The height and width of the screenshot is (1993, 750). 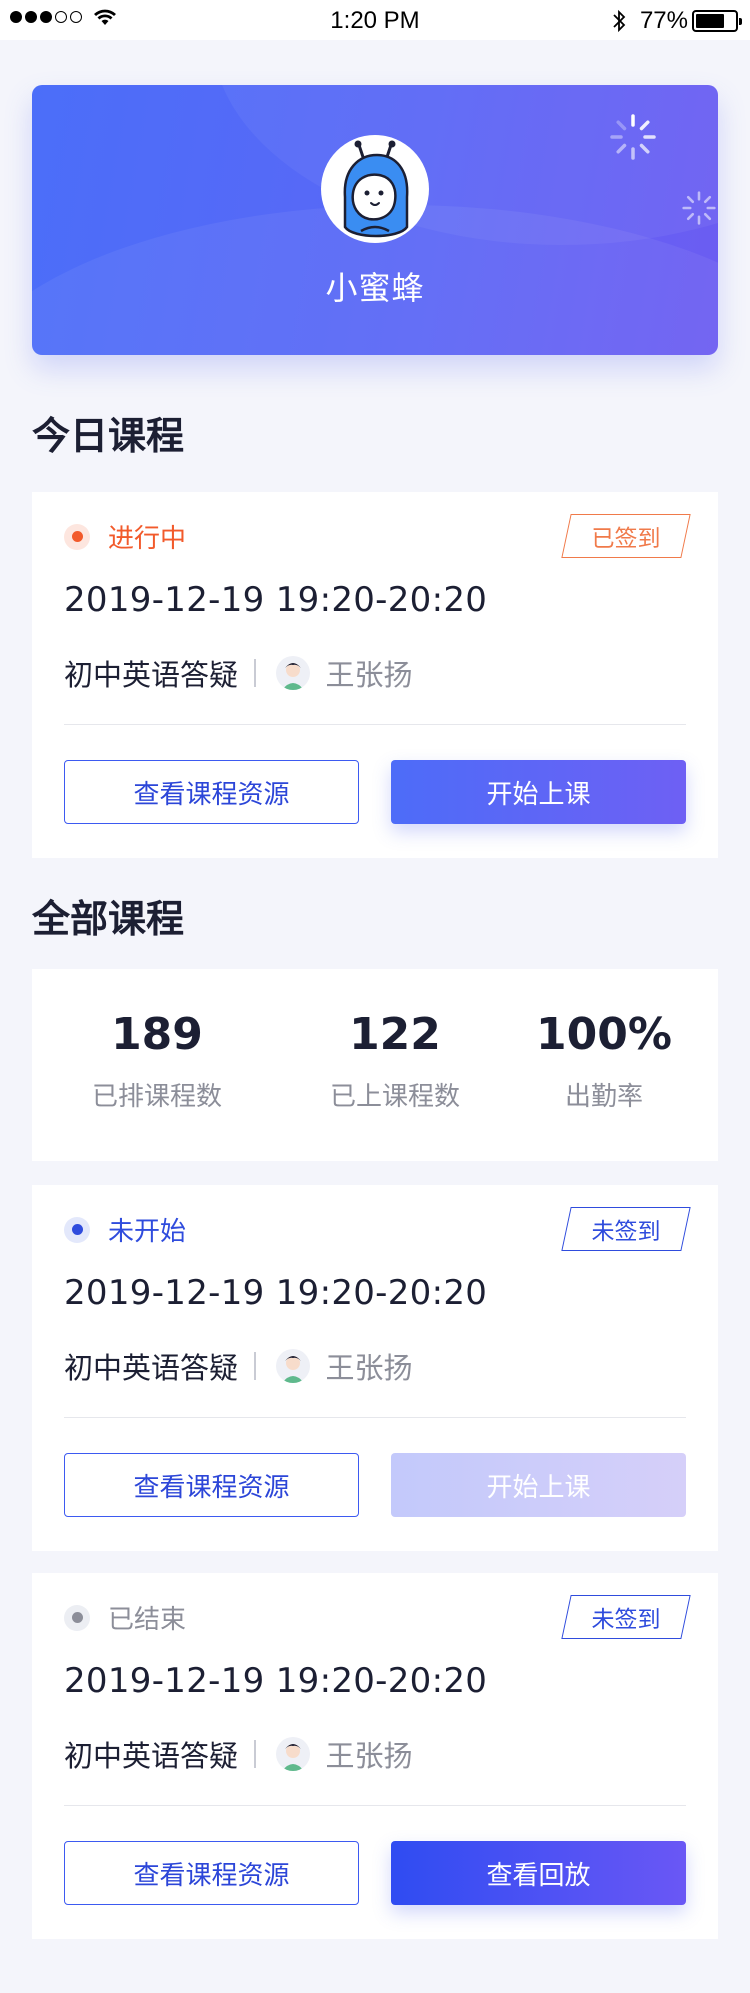 I want to click on stat-scheduled: 189 已排课程数, so click(x=157, y=1061).